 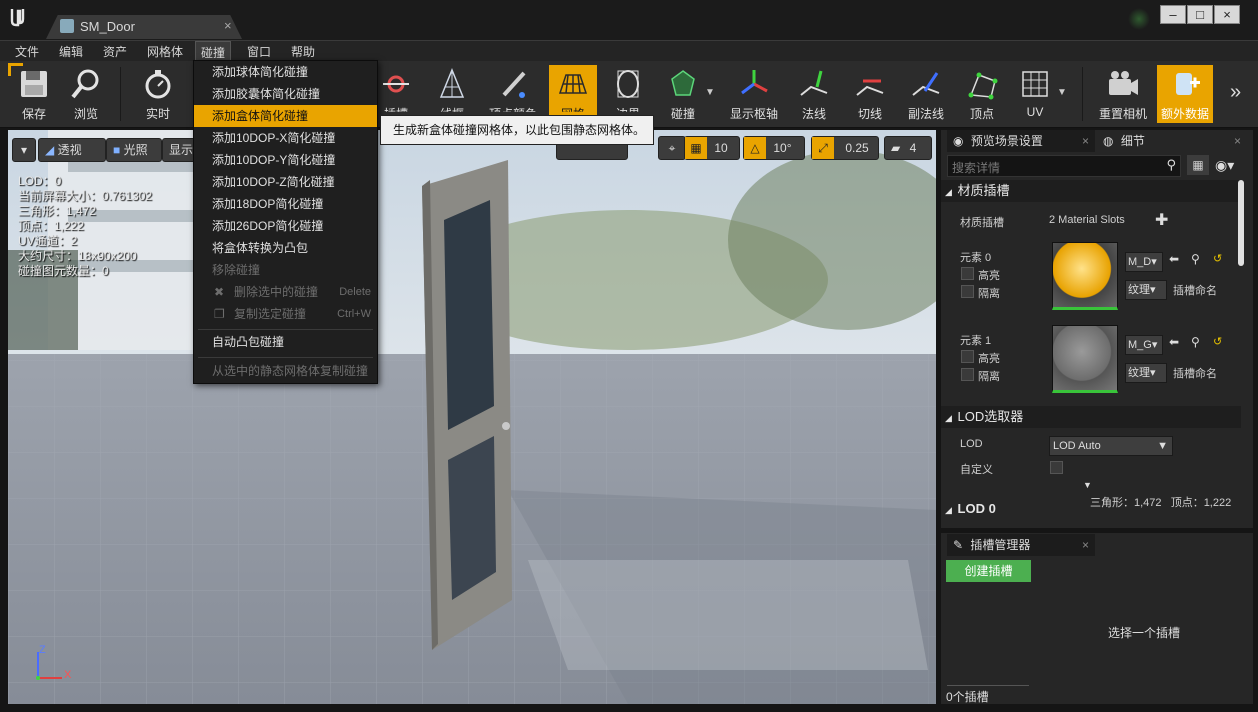 What do you see at coordinates (68, 675) in the screenshot?
I see `axis-x-label: X` at bounding box center [68, 675].